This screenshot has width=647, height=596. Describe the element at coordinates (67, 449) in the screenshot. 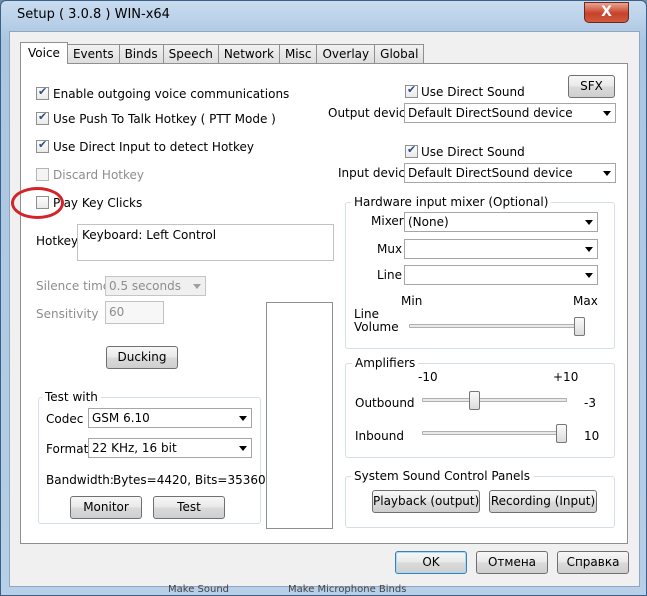

I see `format-label: Format` at that location.